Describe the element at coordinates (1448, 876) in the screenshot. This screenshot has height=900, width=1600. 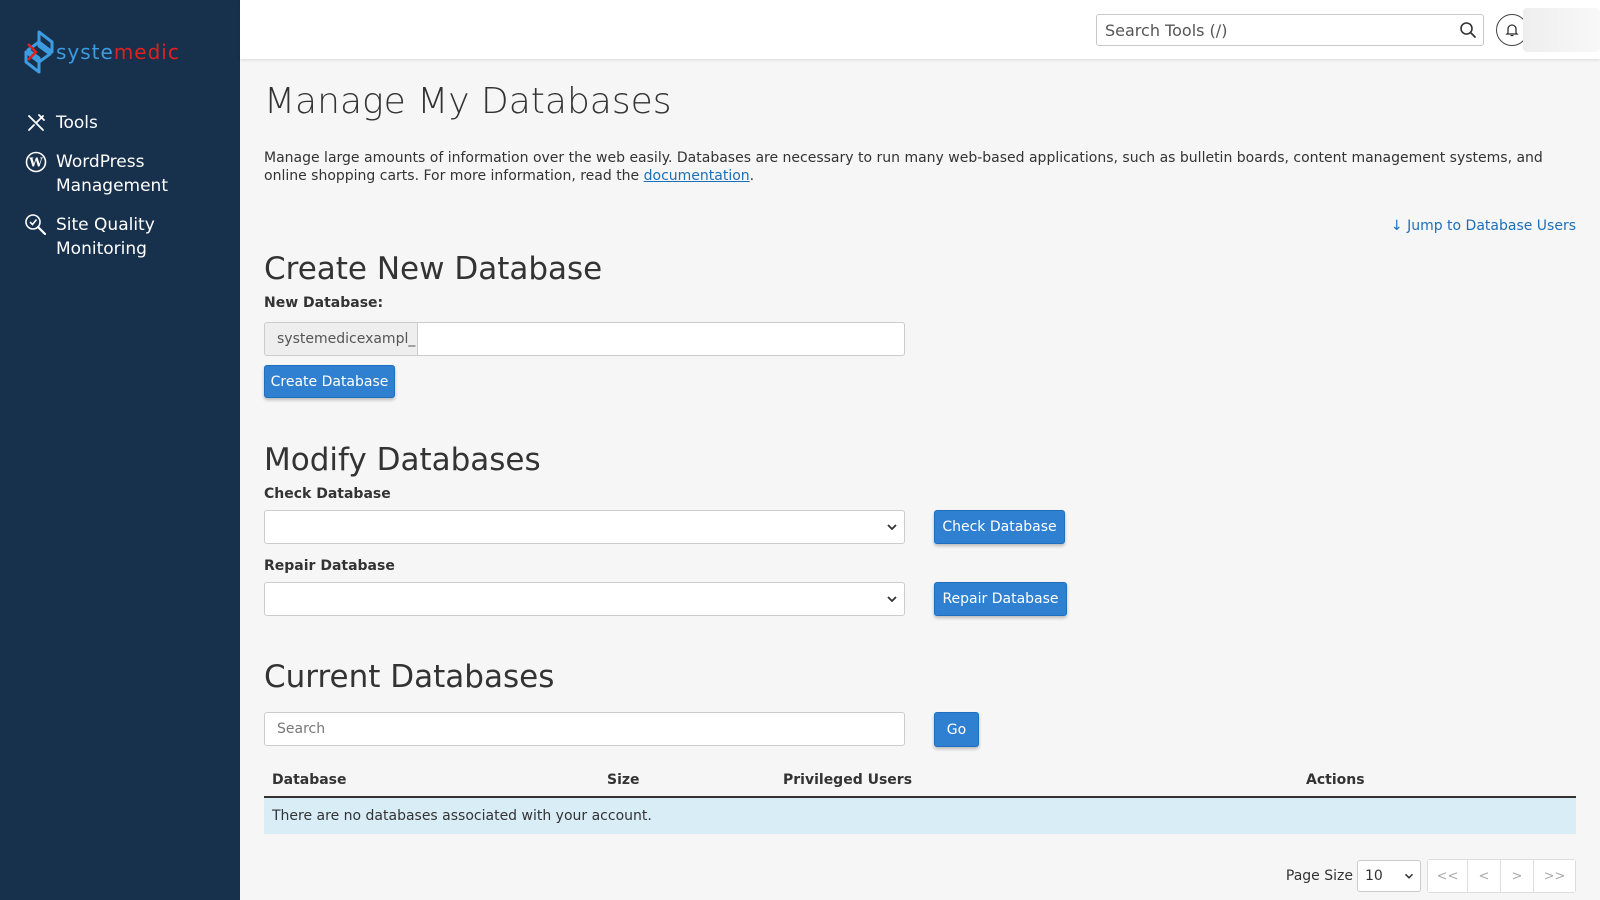
I see `first-page-button: <<` at that location.